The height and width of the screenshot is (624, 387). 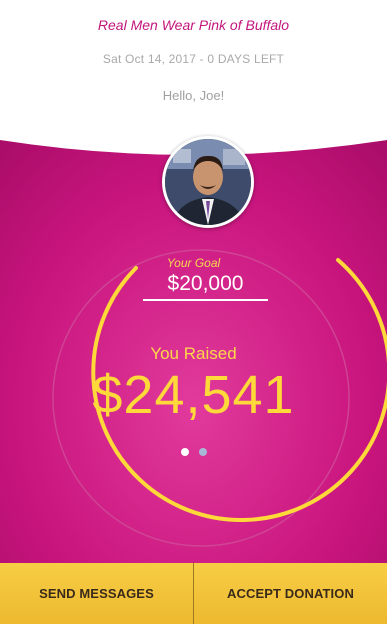 I want to click on user-photo-icon, so click(x=208, y=182).